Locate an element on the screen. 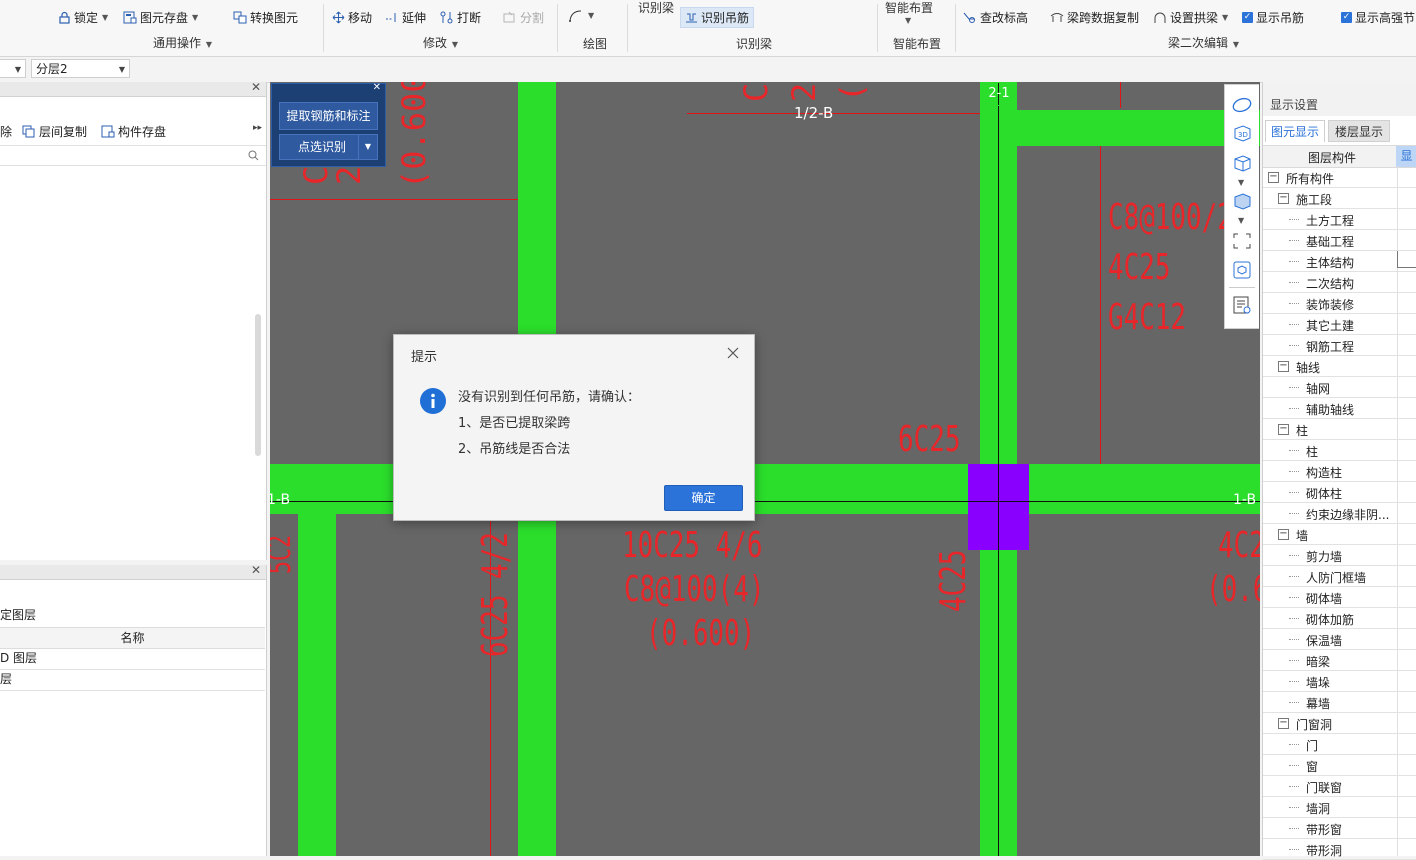  tree-item: 装饰装修 is located at coordinates (1339, 303).